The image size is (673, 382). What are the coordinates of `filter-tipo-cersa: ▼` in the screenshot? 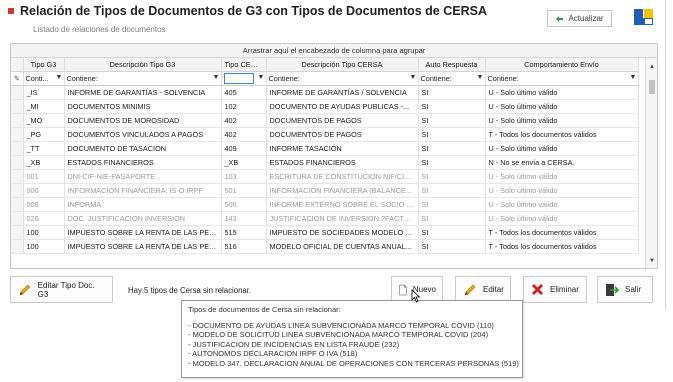 It's located at (244, 78).